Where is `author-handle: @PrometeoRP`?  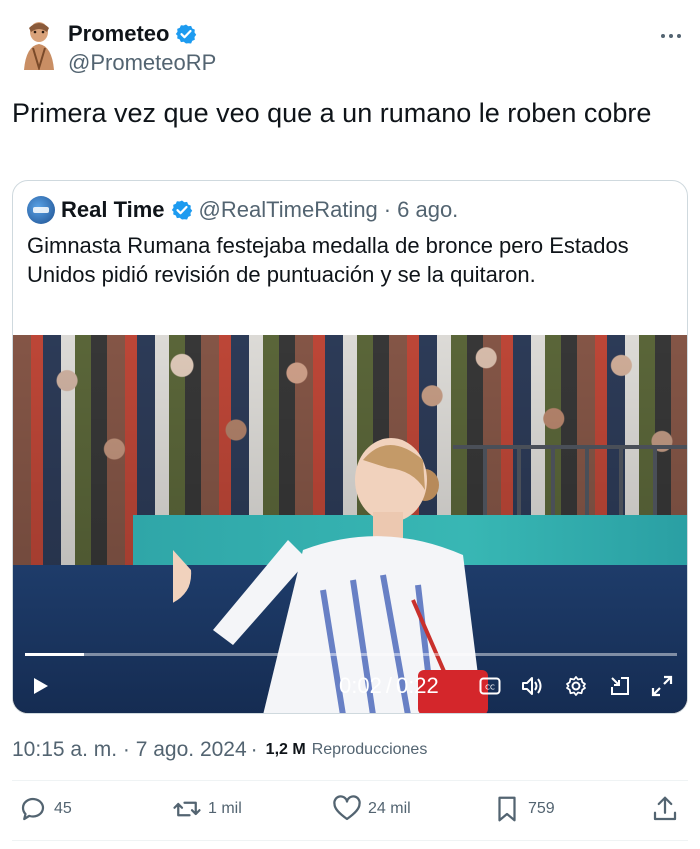
author-handle: @PrometeoRP is located at coordinates (142, 63).